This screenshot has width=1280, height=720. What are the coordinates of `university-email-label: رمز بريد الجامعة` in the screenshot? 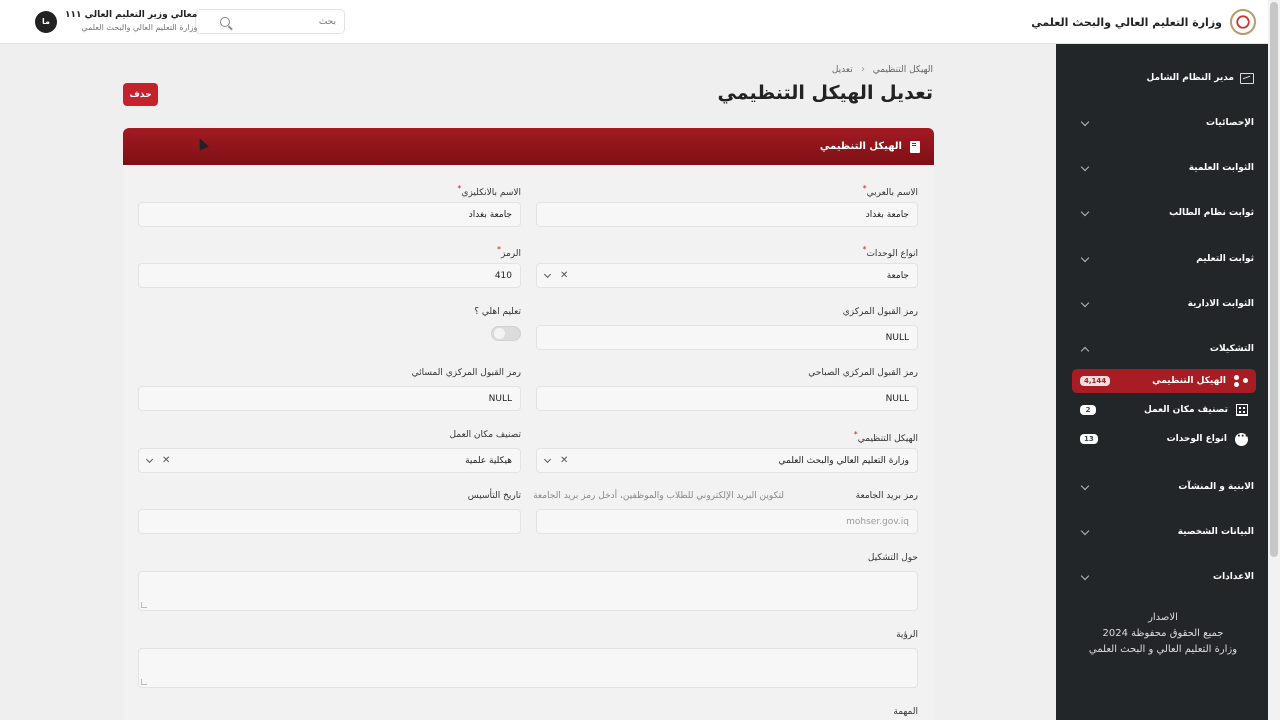 It's located at (886, 496).